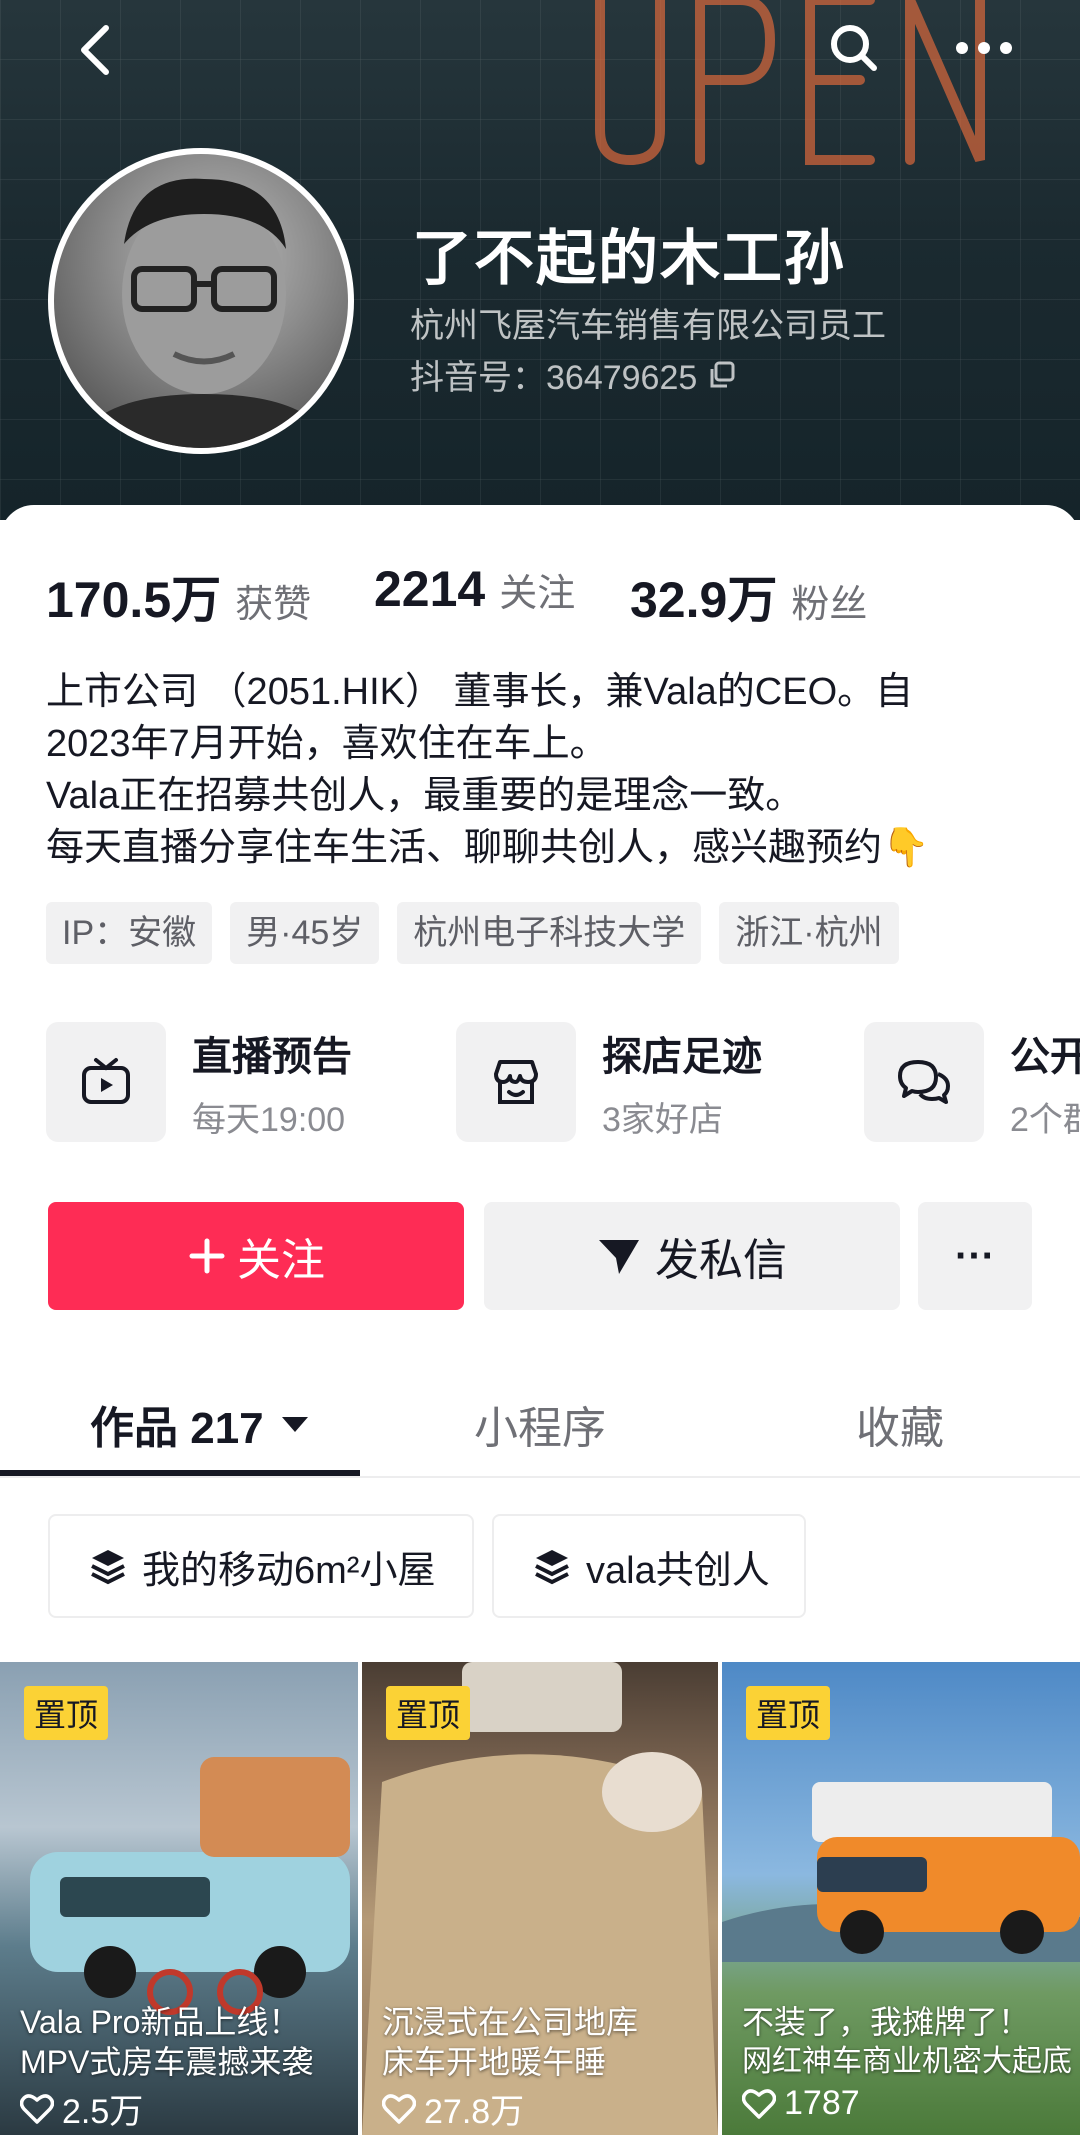 Image resolution: width=1080 pixels, height=2135 pixels. What do you see at coordinates (177, 1428) in the screenshot?
I see `tab-label: 作品 217` at bounding box center [177, 1428].